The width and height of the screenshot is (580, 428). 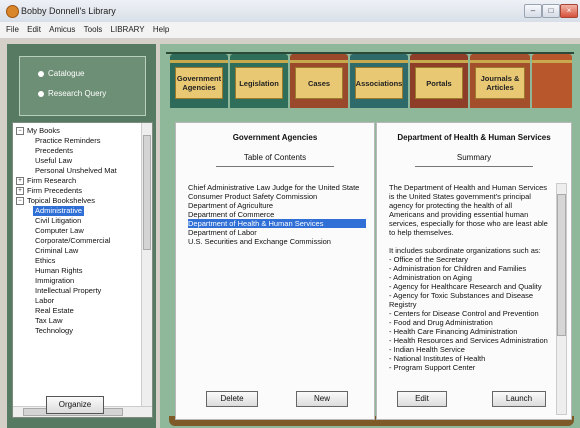 What do you see at coordinates (68, 291) in the screenshot?
I see `tree-item-intellectual-property: Intellectual Property` at bounding box center [68, 291].